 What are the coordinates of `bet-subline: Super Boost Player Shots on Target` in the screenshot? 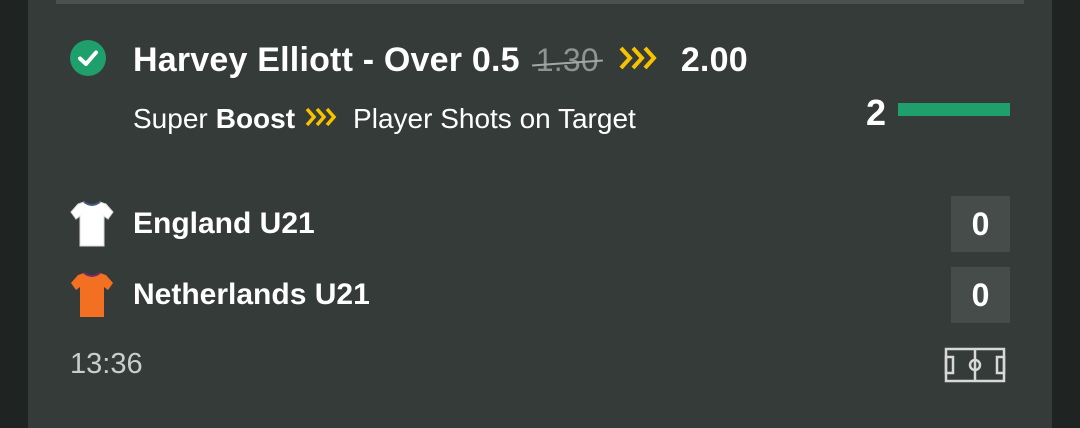 It's located at (384, 119).